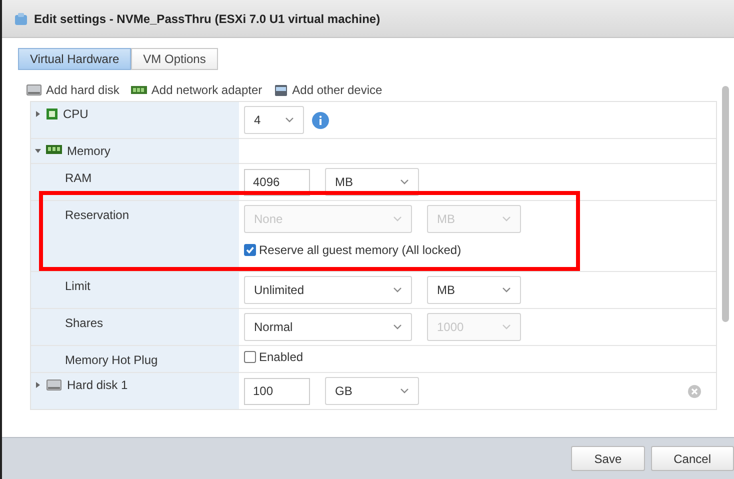 Image resolution: width=734 pixels, height=479 pixels. What do you see at coordinates (372, 391) in the screenshot?
I see `dropdown: GB` at bounding box center [372, 391].